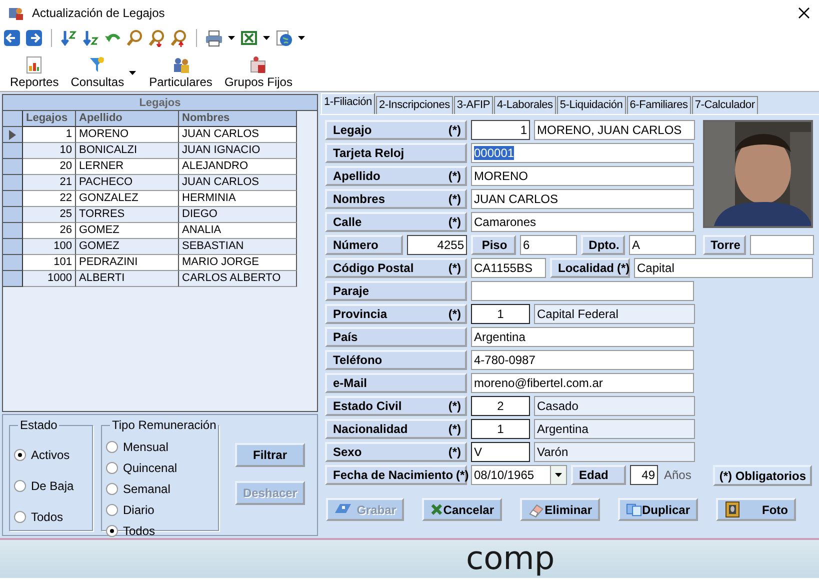 This screenshot has width=819, height=580. I want to click on input-field: A, so click(662, 245).